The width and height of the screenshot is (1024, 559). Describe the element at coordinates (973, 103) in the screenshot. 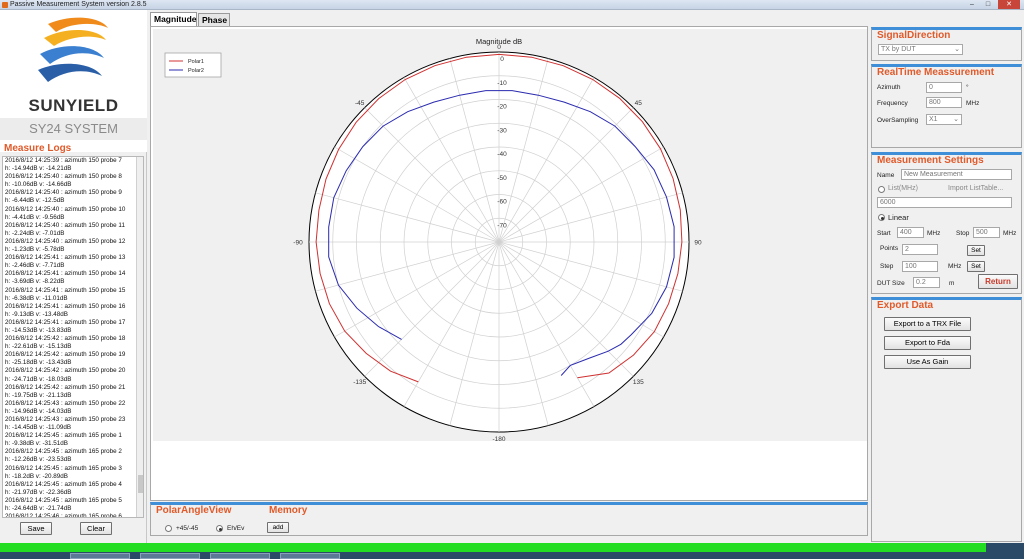

I see `frequency-unit: MHz` at that location.